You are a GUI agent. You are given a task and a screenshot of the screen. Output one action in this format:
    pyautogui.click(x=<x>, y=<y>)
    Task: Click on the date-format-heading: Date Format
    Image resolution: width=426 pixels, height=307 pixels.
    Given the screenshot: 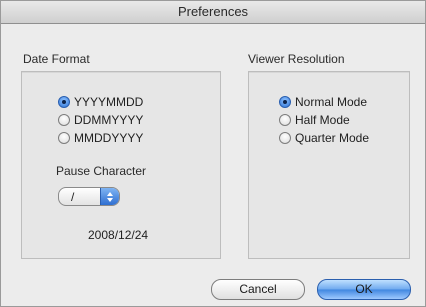 What is the action you would take?
    pyautogui.click(x=56, y=59)
    